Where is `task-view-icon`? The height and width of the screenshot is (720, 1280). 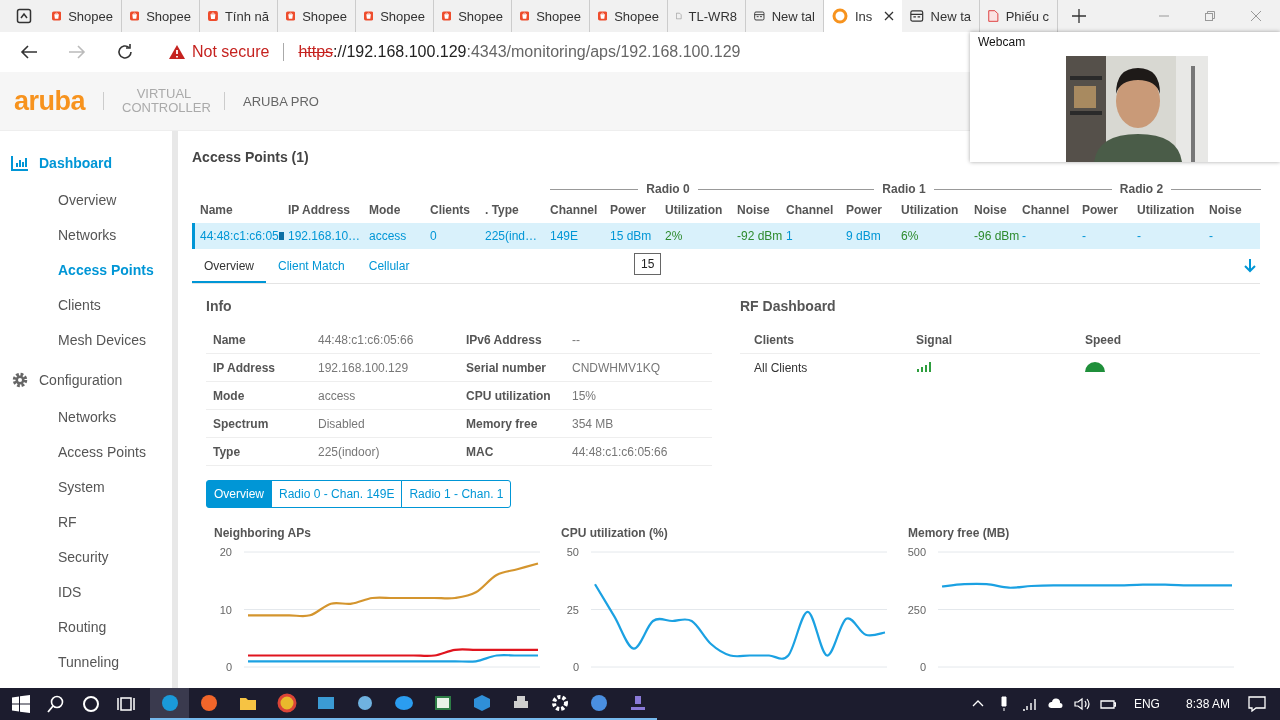 task-view-icon is located at coordinates (126, 704).